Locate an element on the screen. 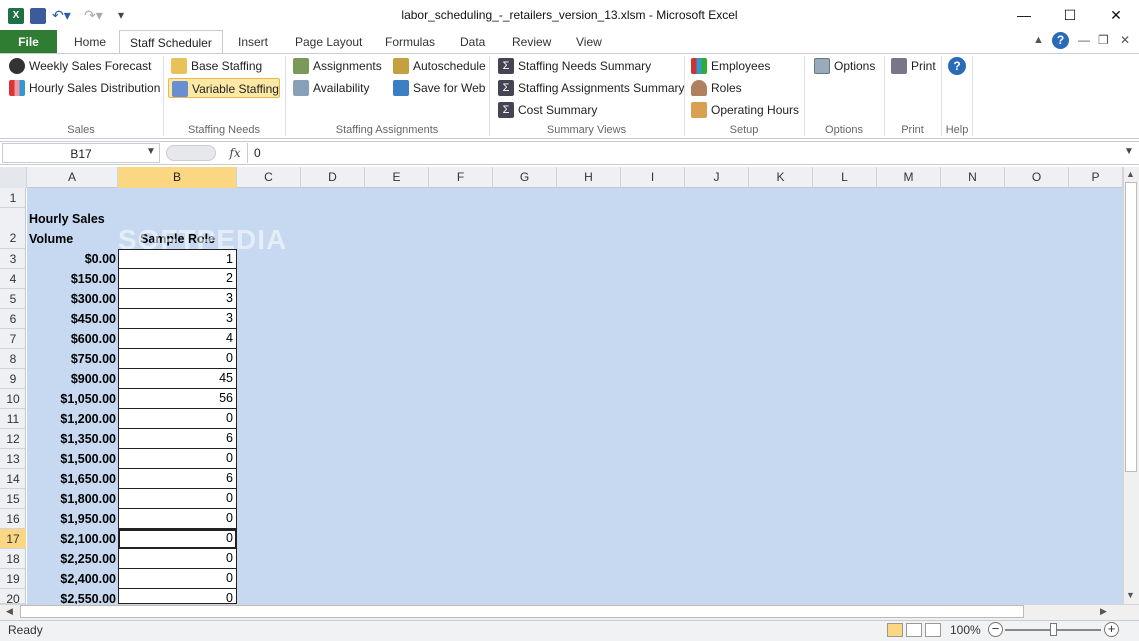 This screenshot has height=641, width=1139. formula-bar-resize-handle is located at coordinates (191, 153).